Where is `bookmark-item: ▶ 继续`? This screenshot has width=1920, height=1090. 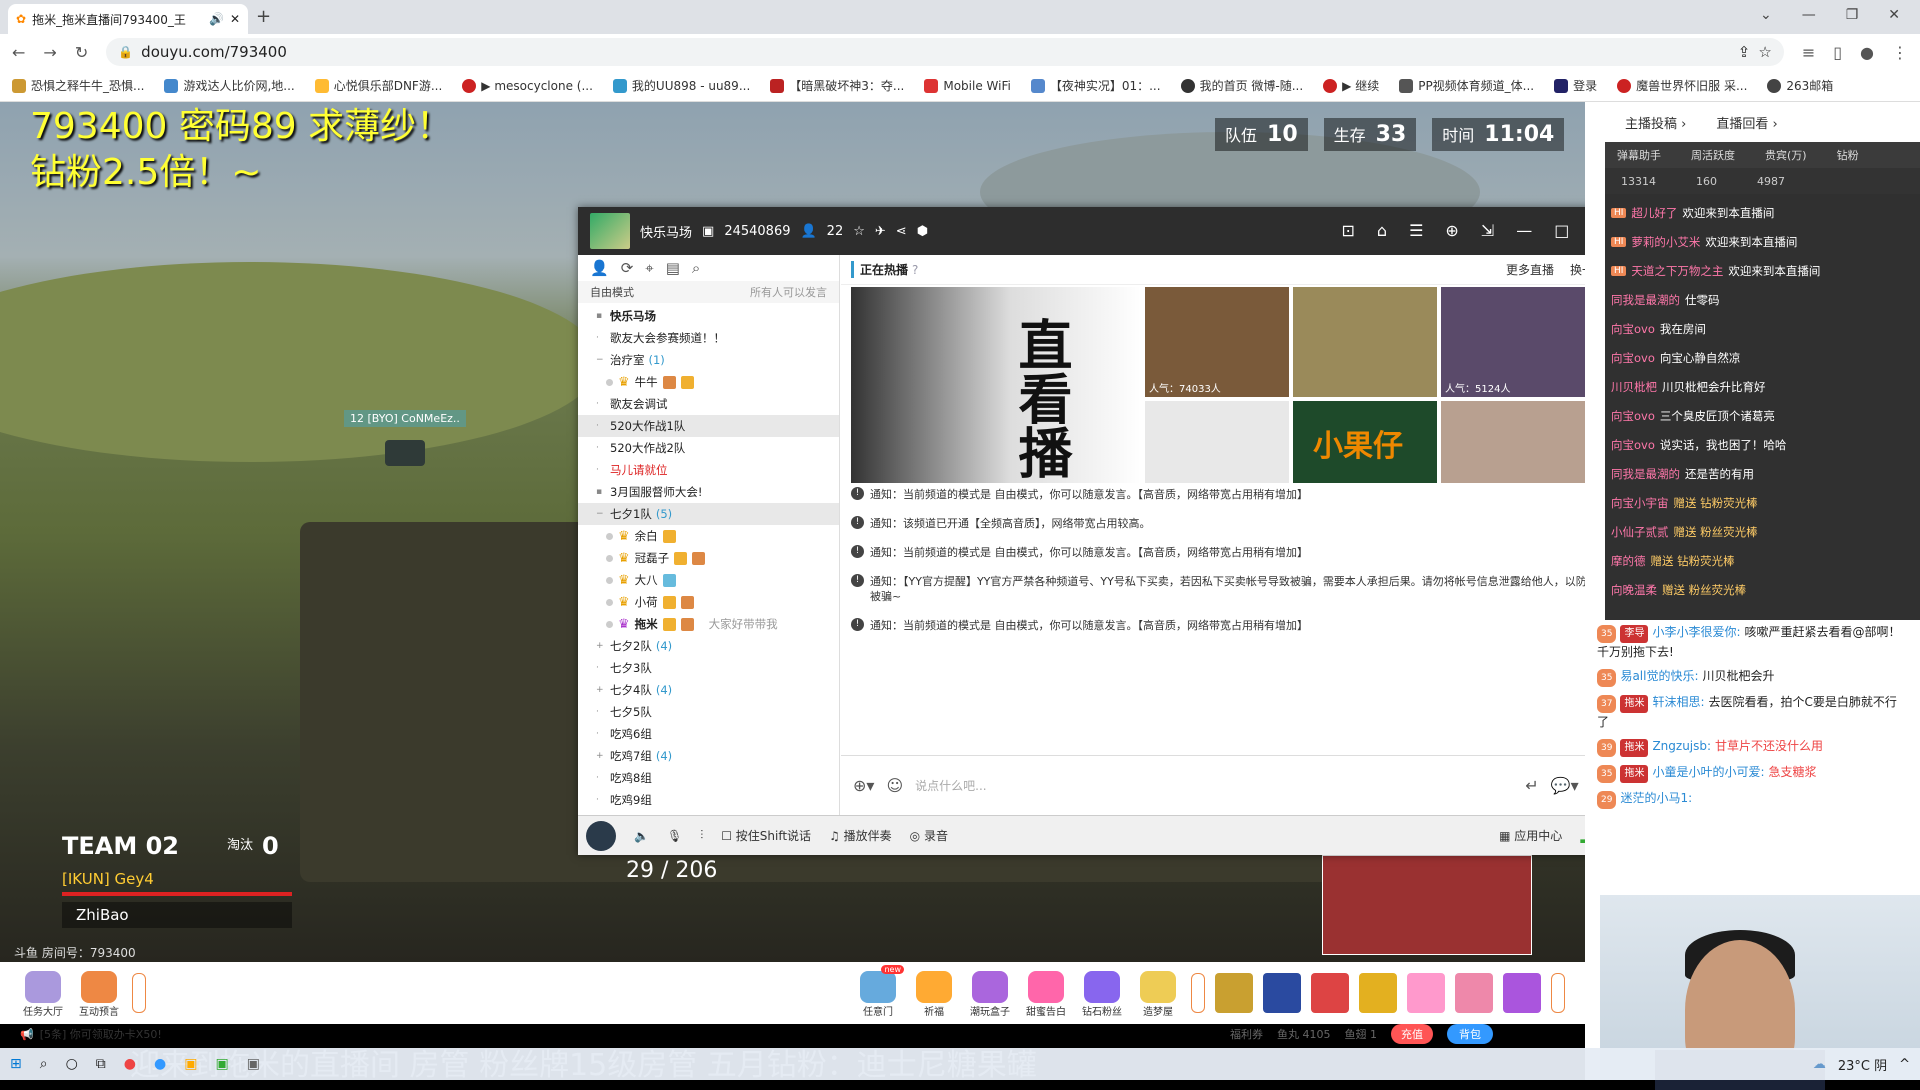
bookmark-item: ▶ 继续 is located at coordinates (1351, 85).